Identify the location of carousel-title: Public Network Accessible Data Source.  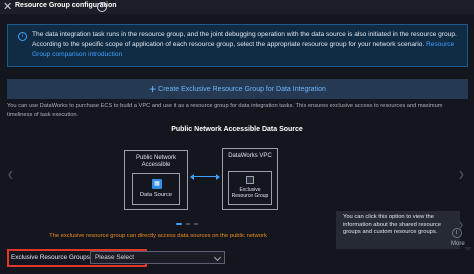
(237, 129).